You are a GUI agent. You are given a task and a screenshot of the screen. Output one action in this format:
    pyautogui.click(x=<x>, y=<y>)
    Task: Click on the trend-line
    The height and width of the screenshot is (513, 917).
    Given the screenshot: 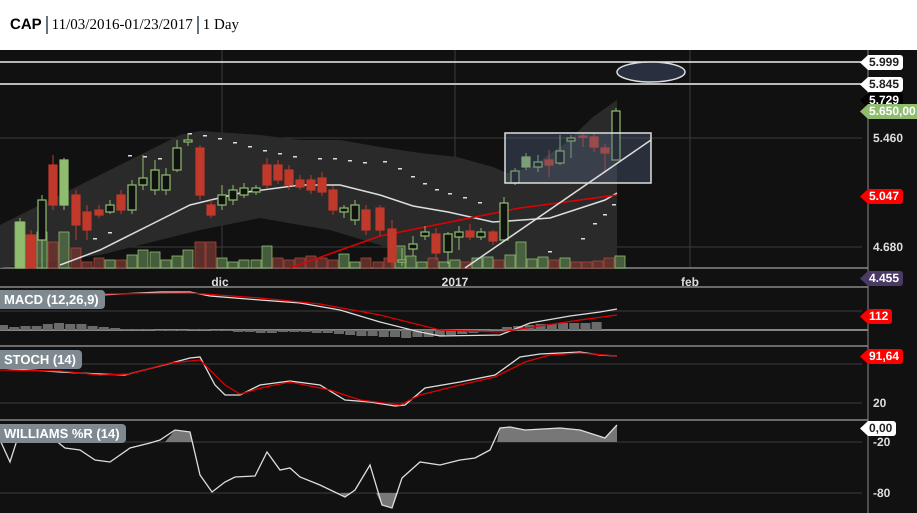 What is the action you would take?
    pyautogui.click(x=558, y=204)
    